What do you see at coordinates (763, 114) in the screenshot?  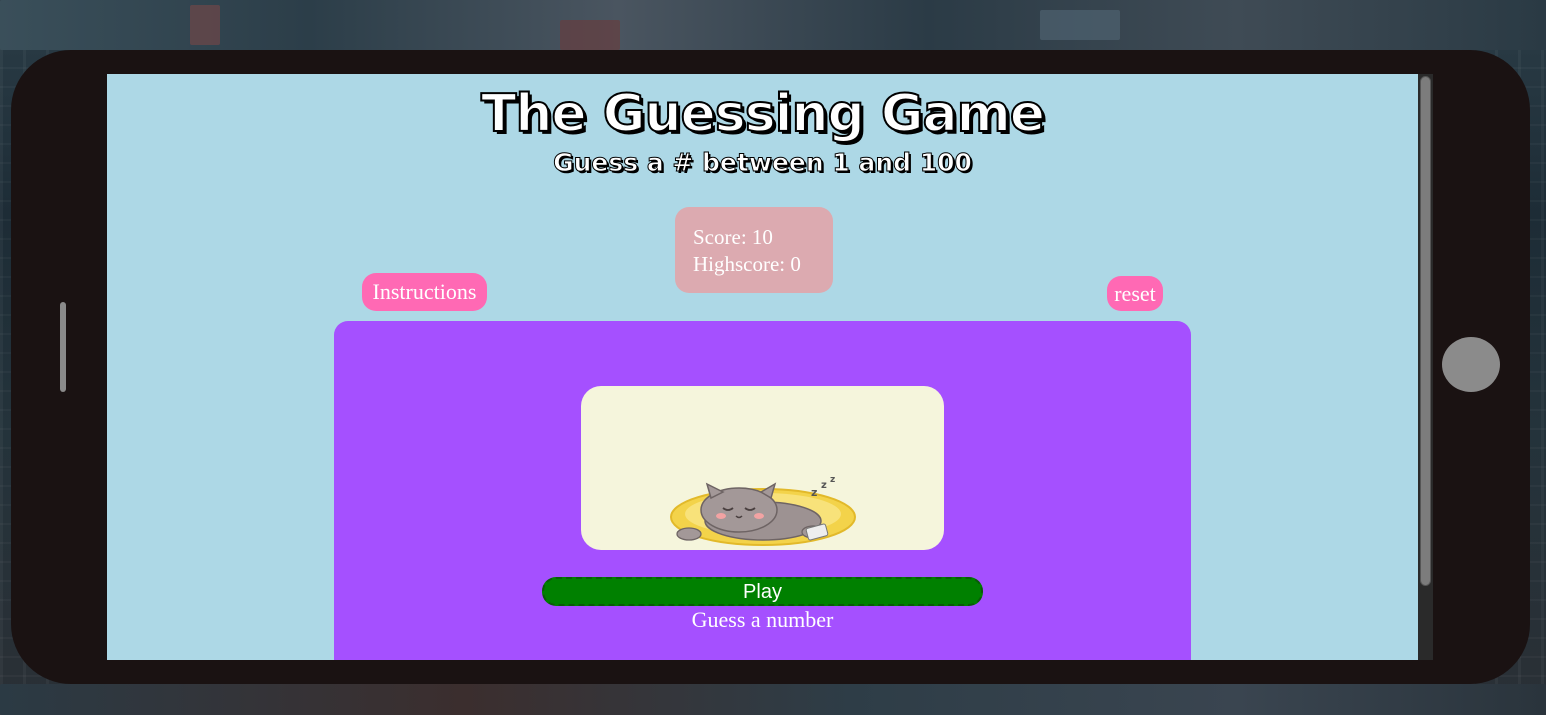 I see `page-title: The Guessing Game` at bounding box center [763, 114].